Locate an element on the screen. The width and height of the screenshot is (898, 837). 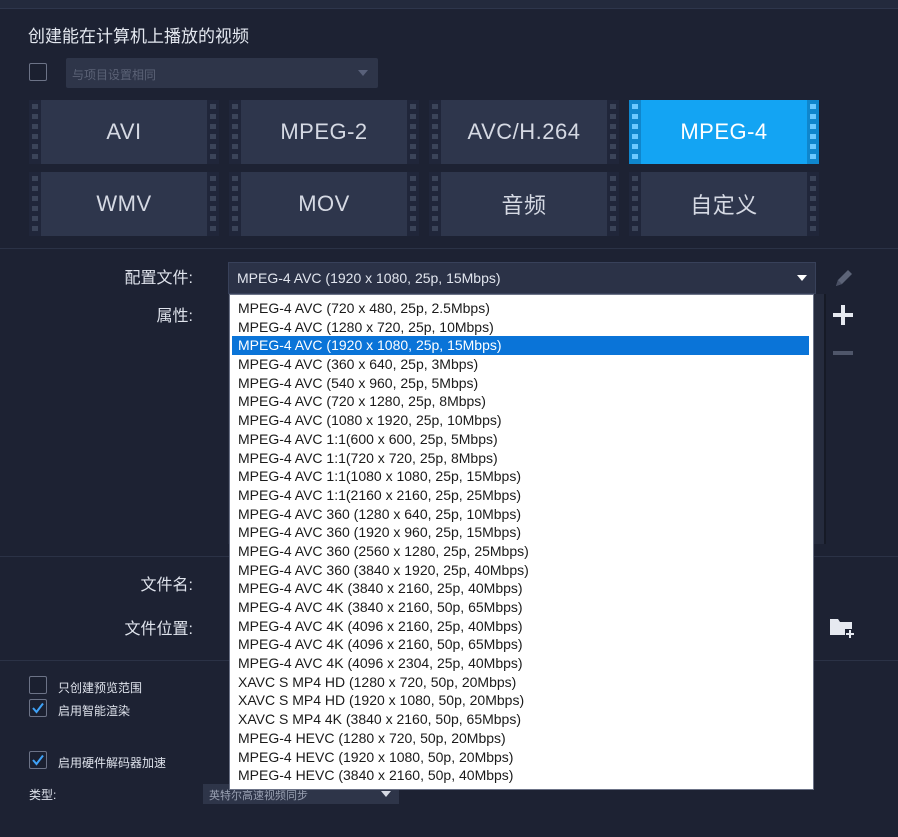
profile-option: MPEG-4 HEVC (3840 x 2160, 50p, 40Mbps) is located at coordinates (520, 775).